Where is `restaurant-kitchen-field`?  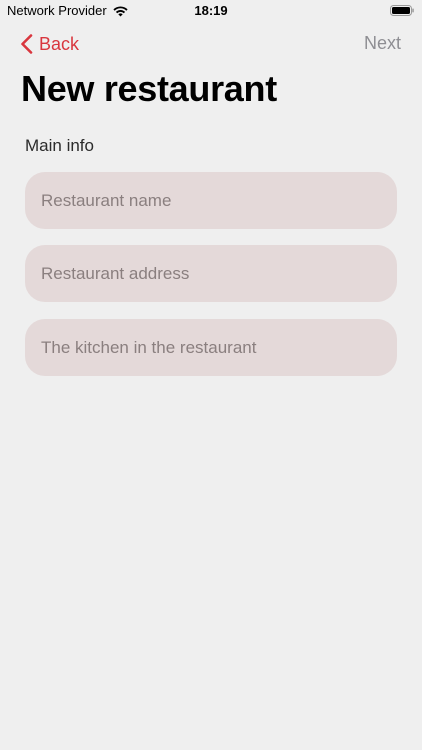
restaurant-kitchen-field is located at coordinates (211, 347).